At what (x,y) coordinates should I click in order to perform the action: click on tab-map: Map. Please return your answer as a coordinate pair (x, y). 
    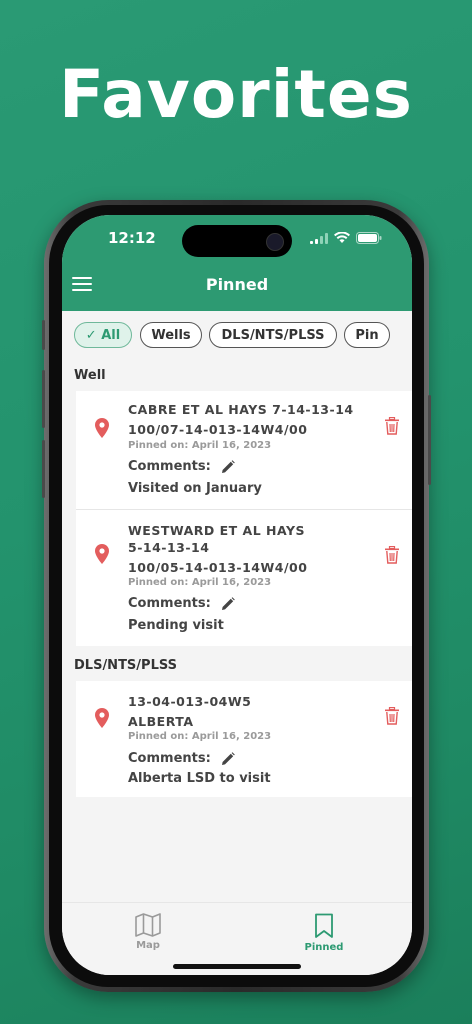
    Looking at the image, I should click on (148, 932).